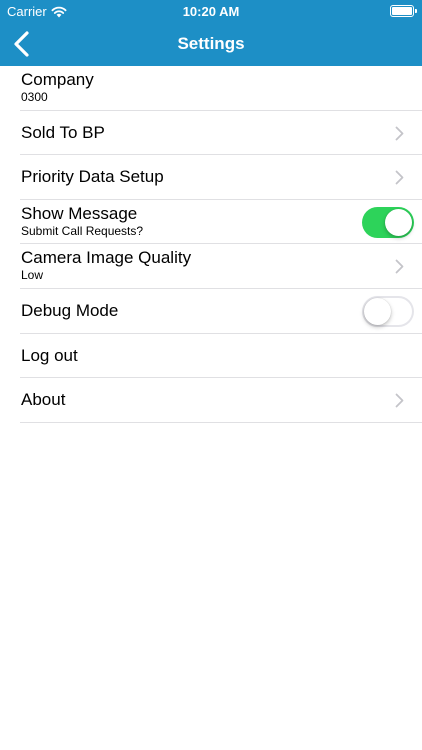 The height and width of the screenshot is (750, 422). I want to click on setting-subtitle: Submit Call Requests?, so click(82, 230).